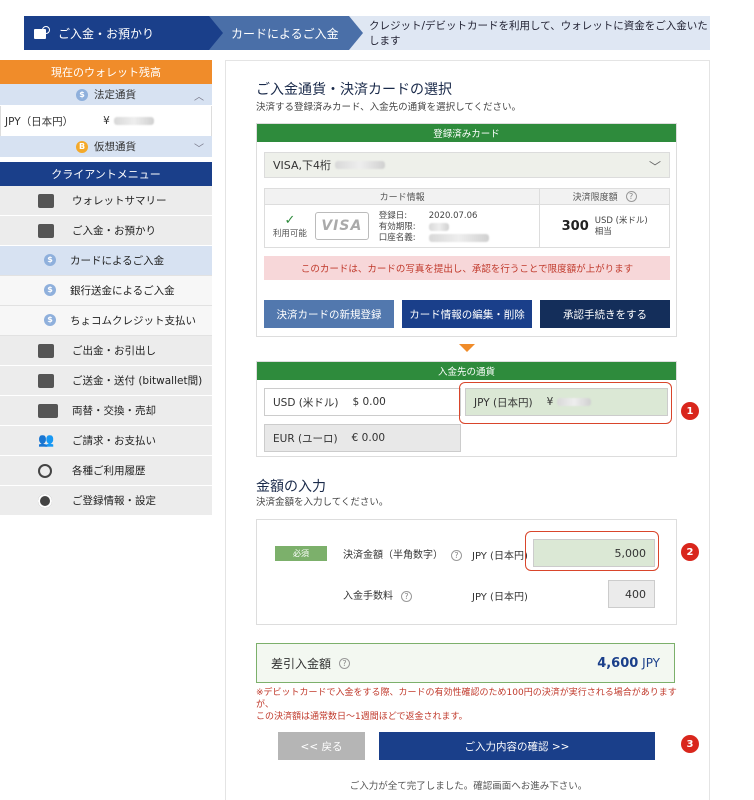 Image resolution: width=754 pixels, height=800 pixels. I want to click on net-label: 差引入金額, so click(301, 663).